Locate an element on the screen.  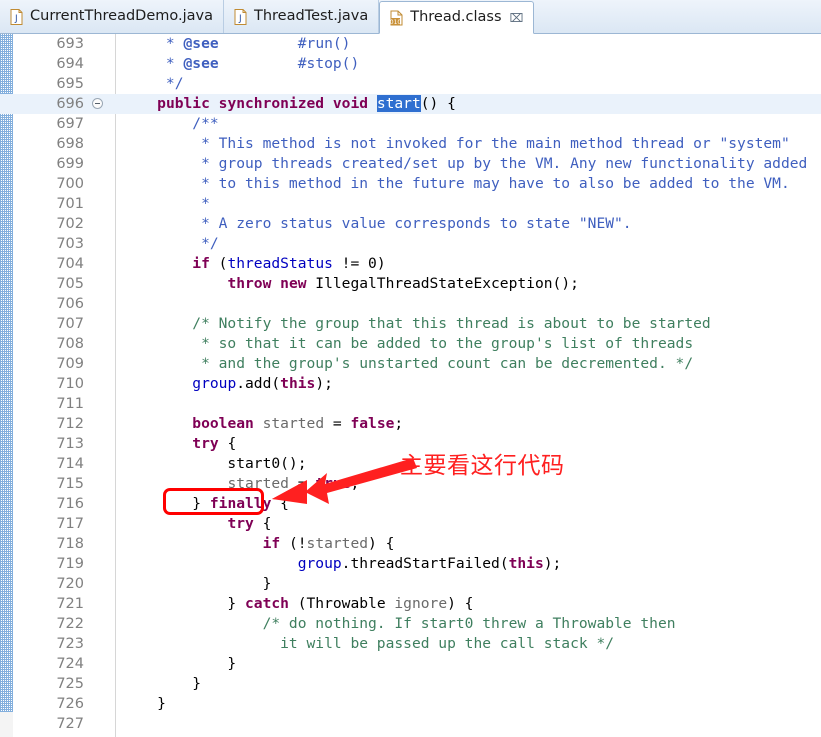
code-line: 725 } is located at coordinates (410, 684).